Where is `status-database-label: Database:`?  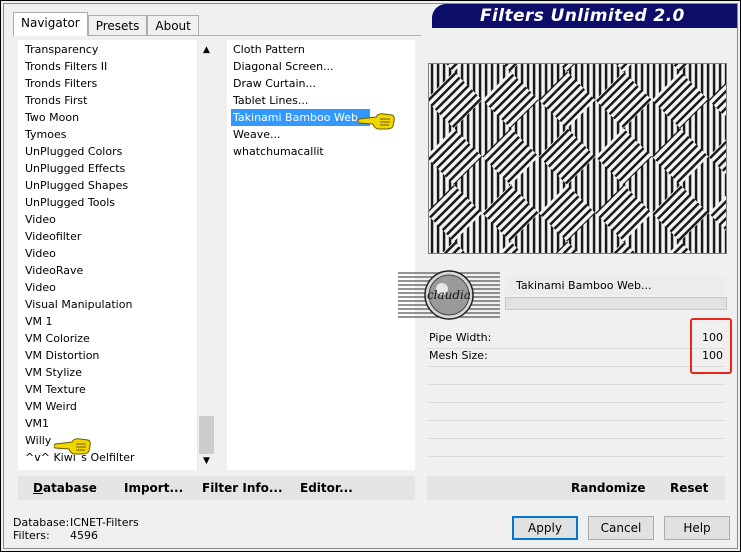
status-database-label: Database: is located at coordinates (41, 522).